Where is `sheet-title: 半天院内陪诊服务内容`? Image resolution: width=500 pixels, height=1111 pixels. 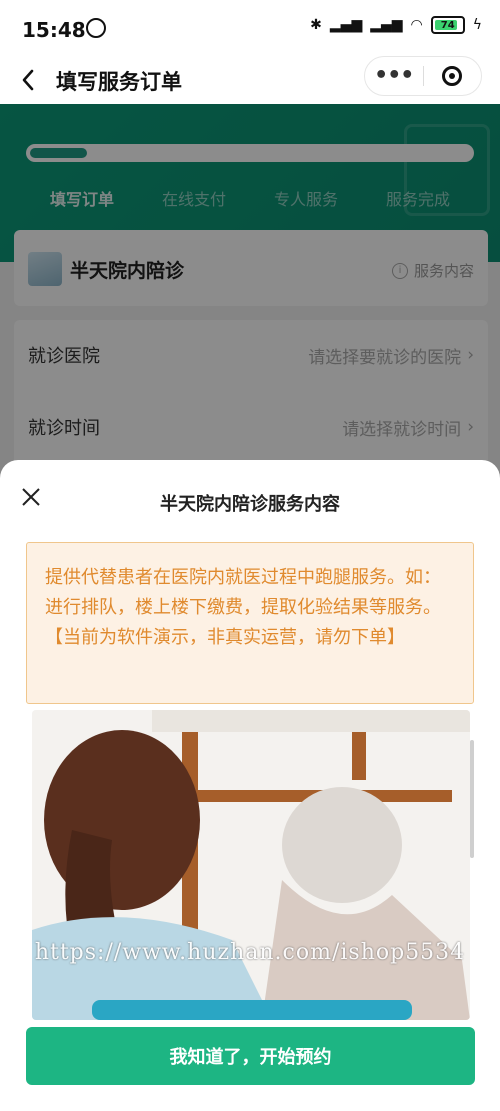 sheet-title: 半天院内陪诊服务内容 is located at coordinates (250, 504).